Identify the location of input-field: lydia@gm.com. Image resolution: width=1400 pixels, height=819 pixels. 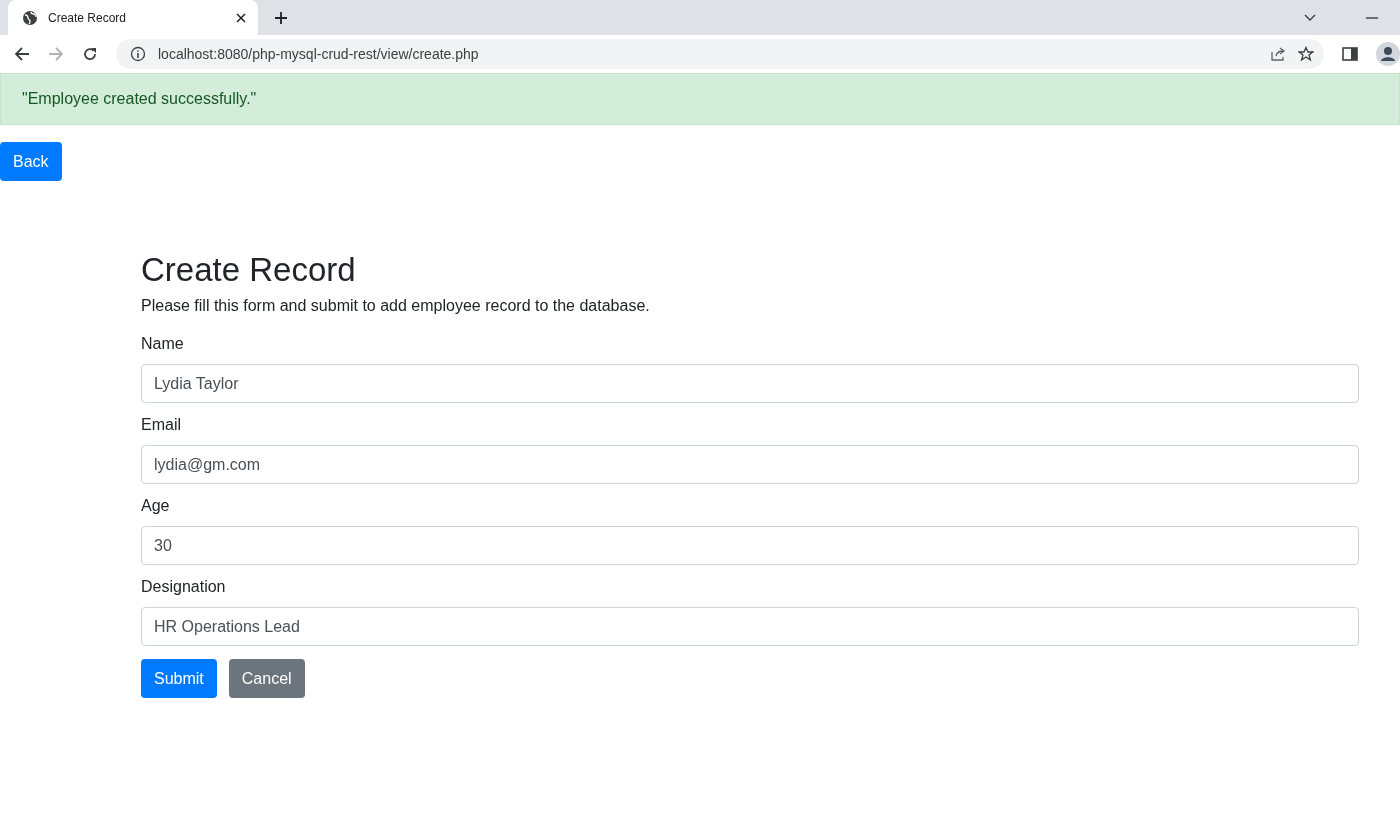
(750, 464).